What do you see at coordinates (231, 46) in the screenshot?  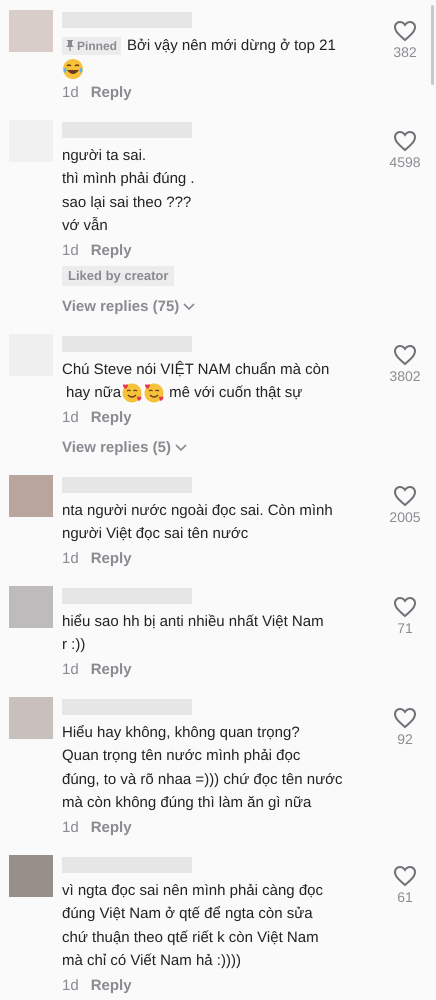 I see `comment-text: Bởi vậy nên mới dừng ở top 21` at bounding box center [231, 46].